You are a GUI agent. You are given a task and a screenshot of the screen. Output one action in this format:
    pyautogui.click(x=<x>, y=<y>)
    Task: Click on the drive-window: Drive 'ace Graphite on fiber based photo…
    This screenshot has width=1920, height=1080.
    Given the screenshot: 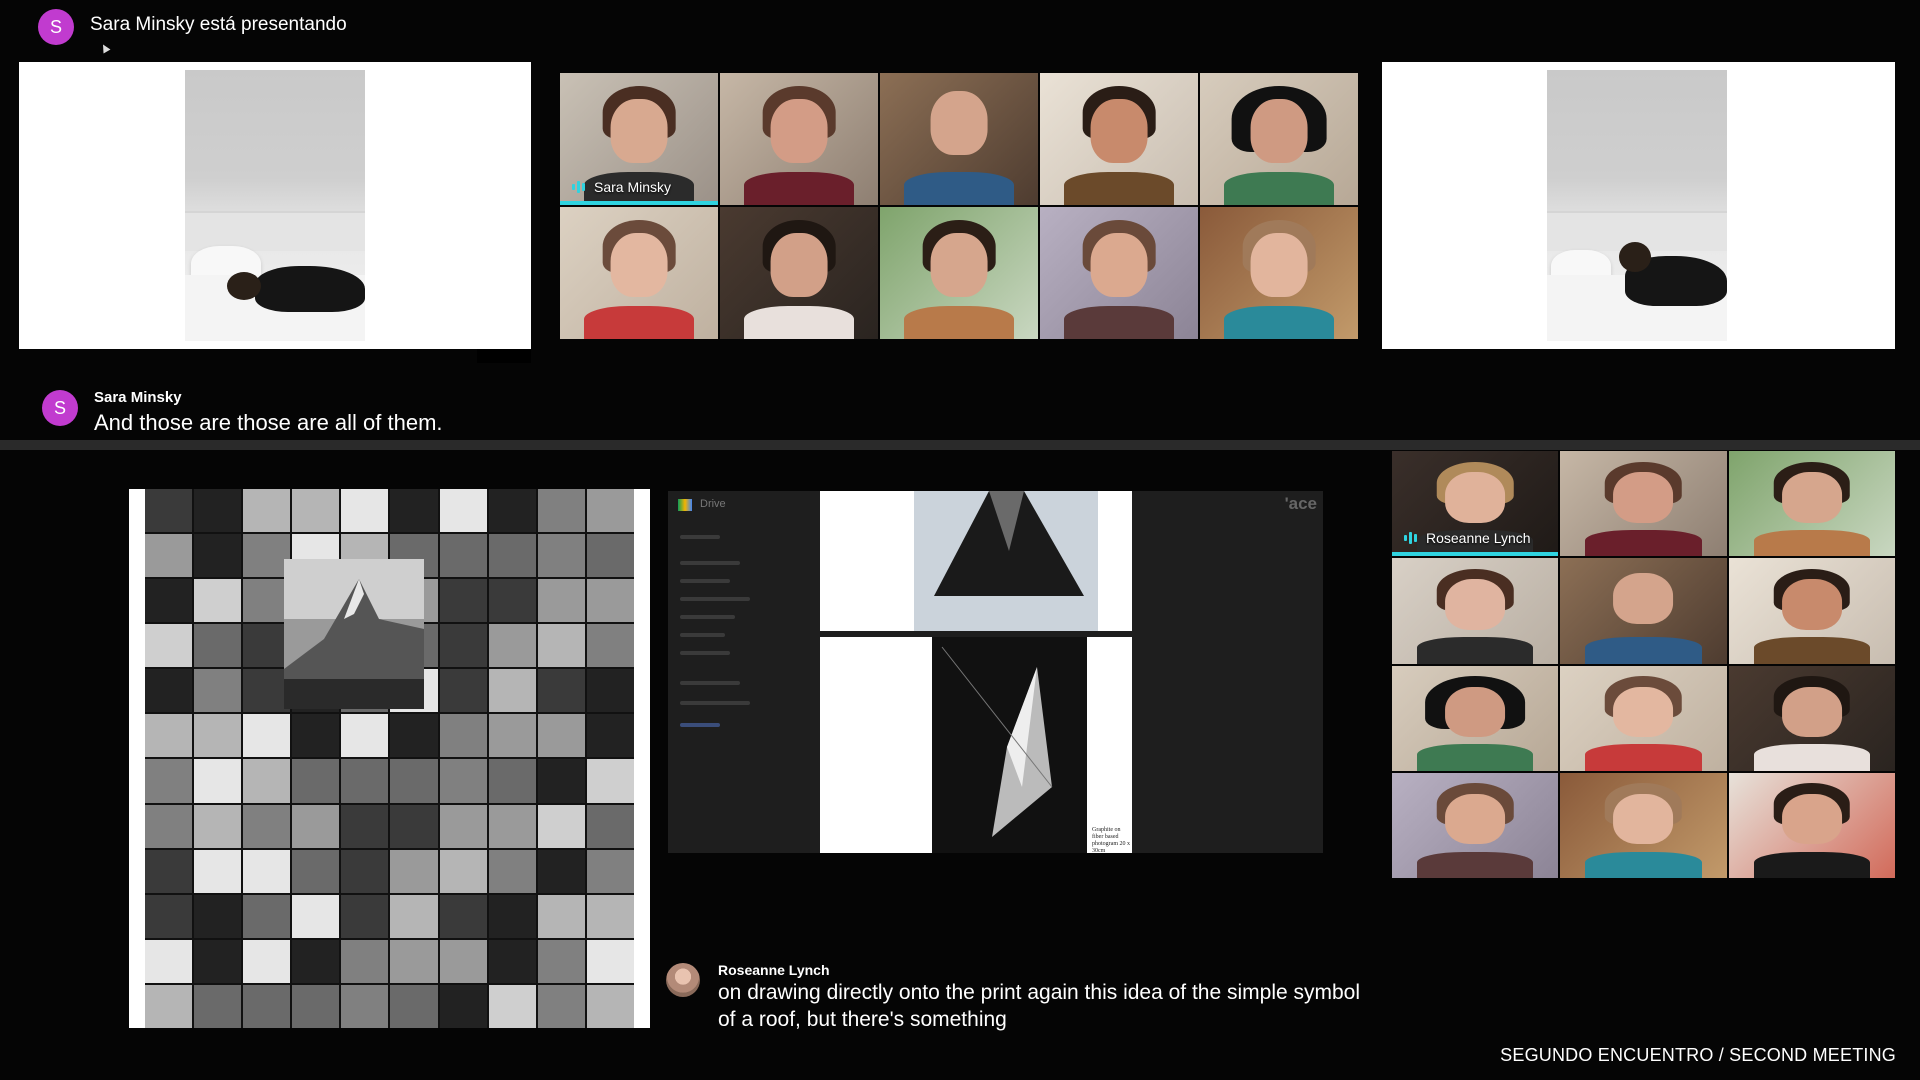 What is the action you would take?
    pyautogui.click(x=995, y=672)
    